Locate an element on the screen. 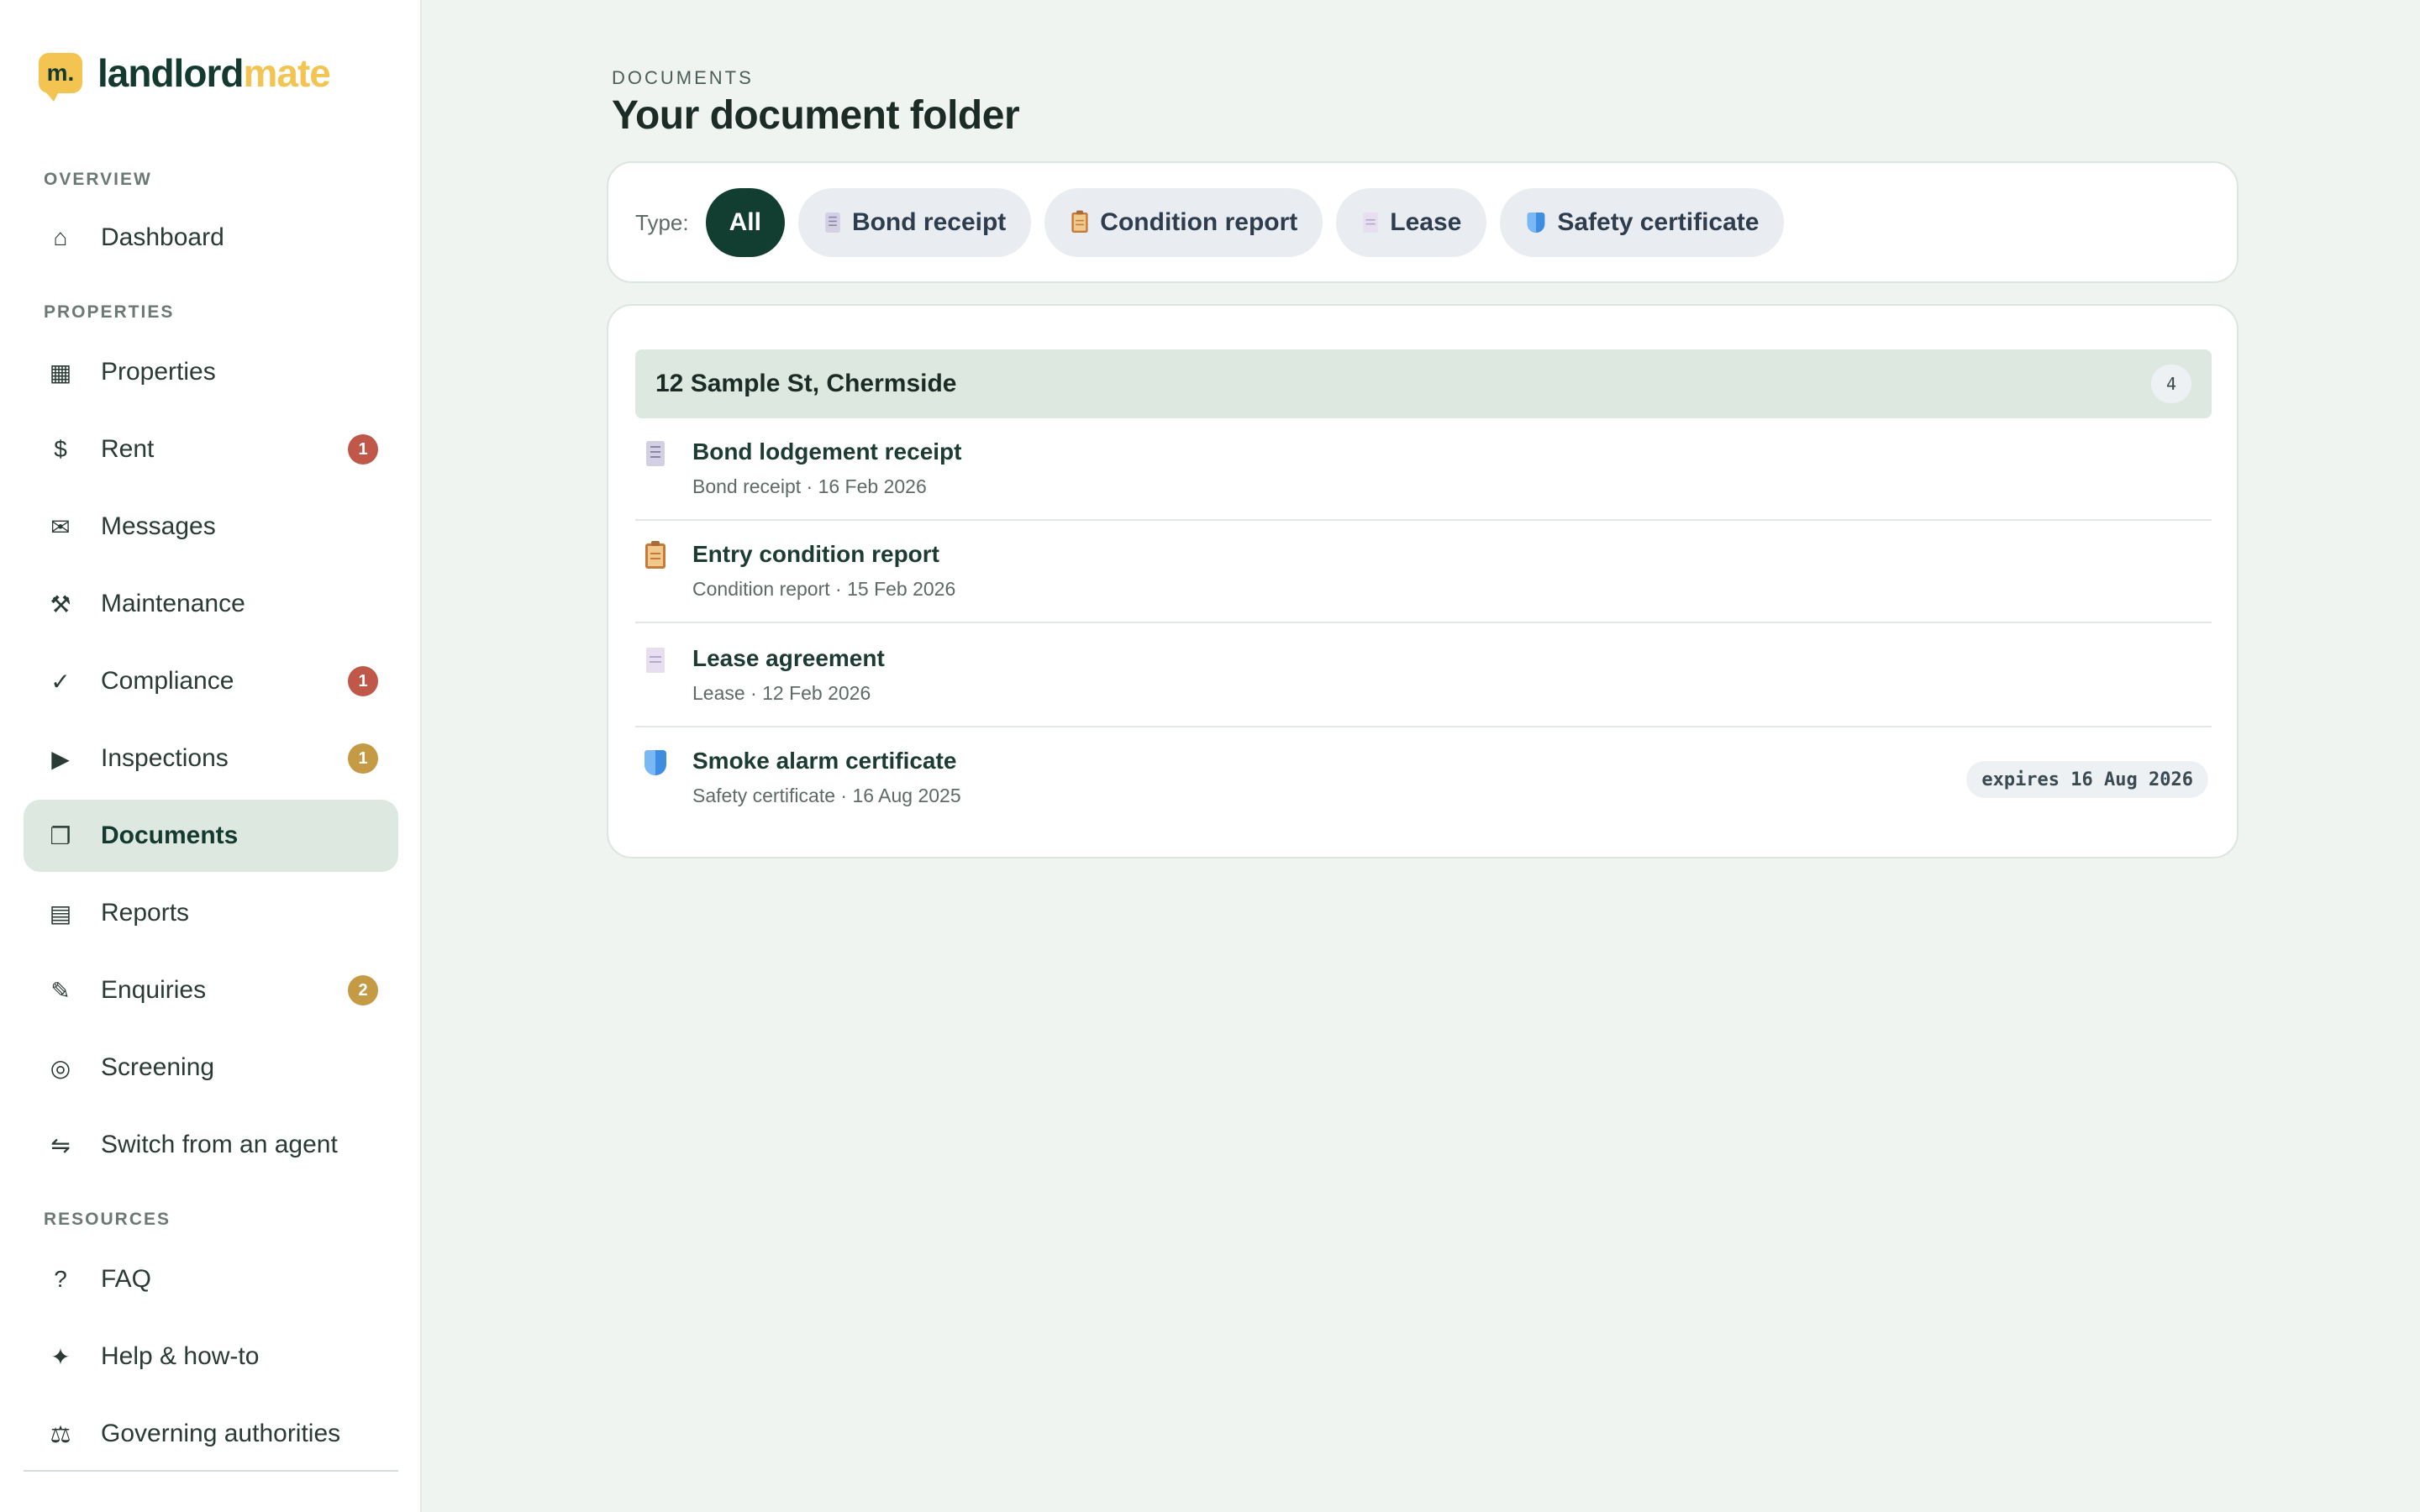  property-group-header: 12 Sample St, Chermside 4 is located at coordinates (1423, 383).